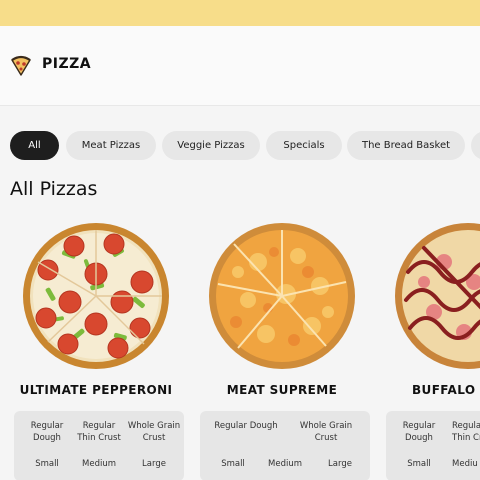 The image size is (480, 480). What do you see at coordinates (111, 145) in the screenshot?
I see `tab-meat-pizzas: Meat Pizzas` at bounding box center [111, 145].